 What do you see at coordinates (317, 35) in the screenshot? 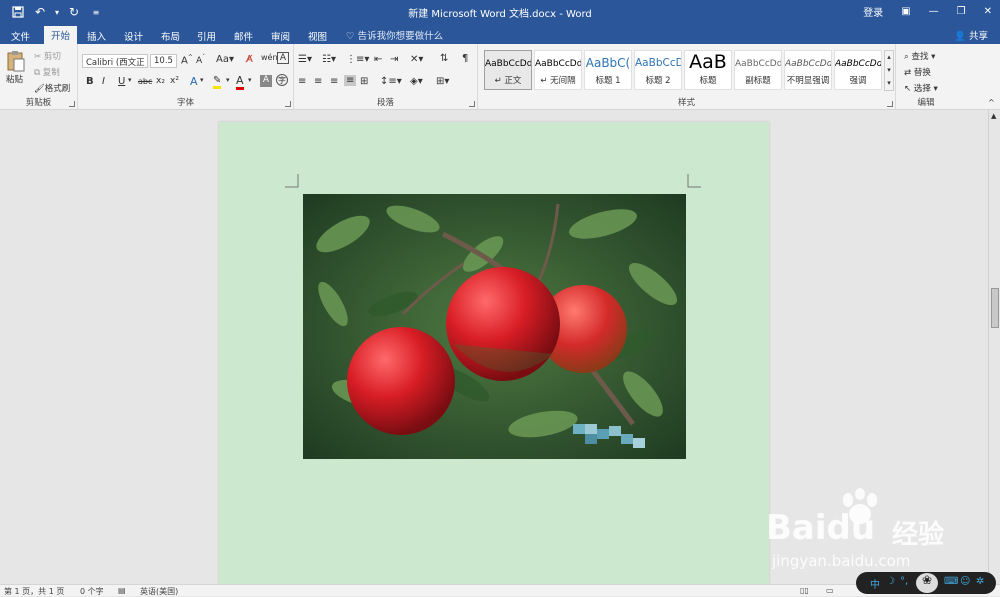
I see `tab-view: 视图` at bounding box center [317, 35].